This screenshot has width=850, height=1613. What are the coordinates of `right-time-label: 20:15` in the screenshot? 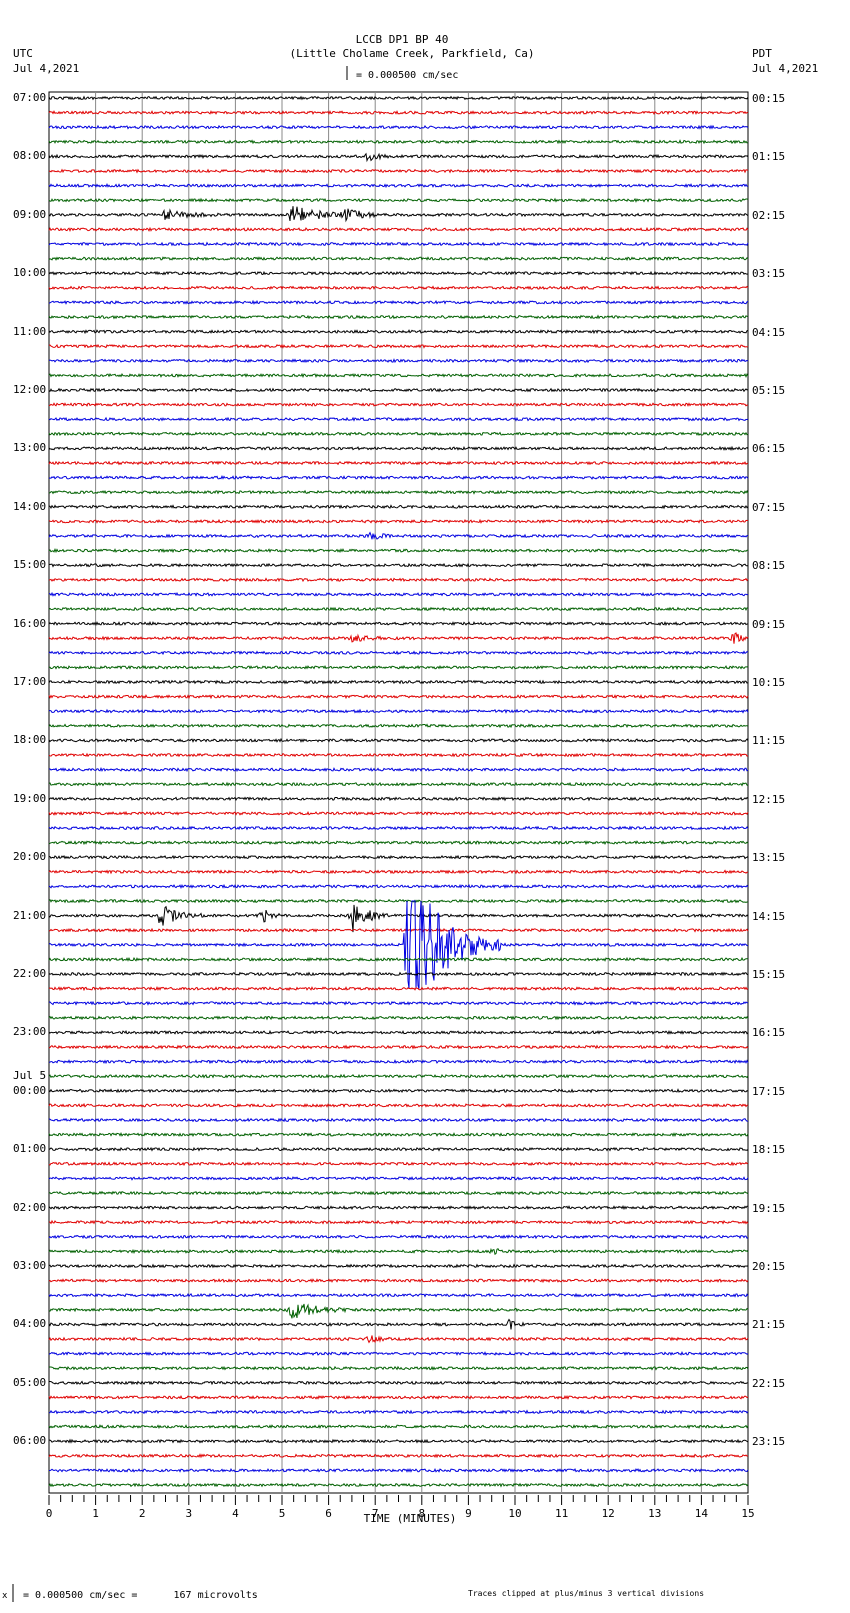 It's located at (769, 1266).